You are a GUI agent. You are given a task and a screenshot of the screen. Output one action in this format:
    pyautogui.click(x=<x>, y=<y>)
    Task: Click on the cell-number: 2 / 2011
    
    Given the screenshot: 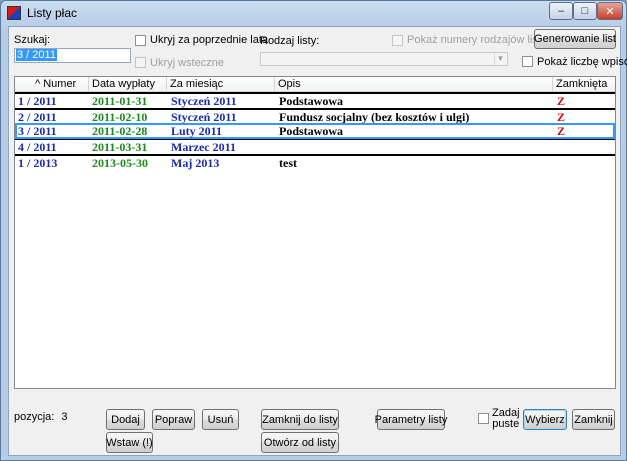 What is the action you would take?
    pyautogui.click(x=37, y=117)
    